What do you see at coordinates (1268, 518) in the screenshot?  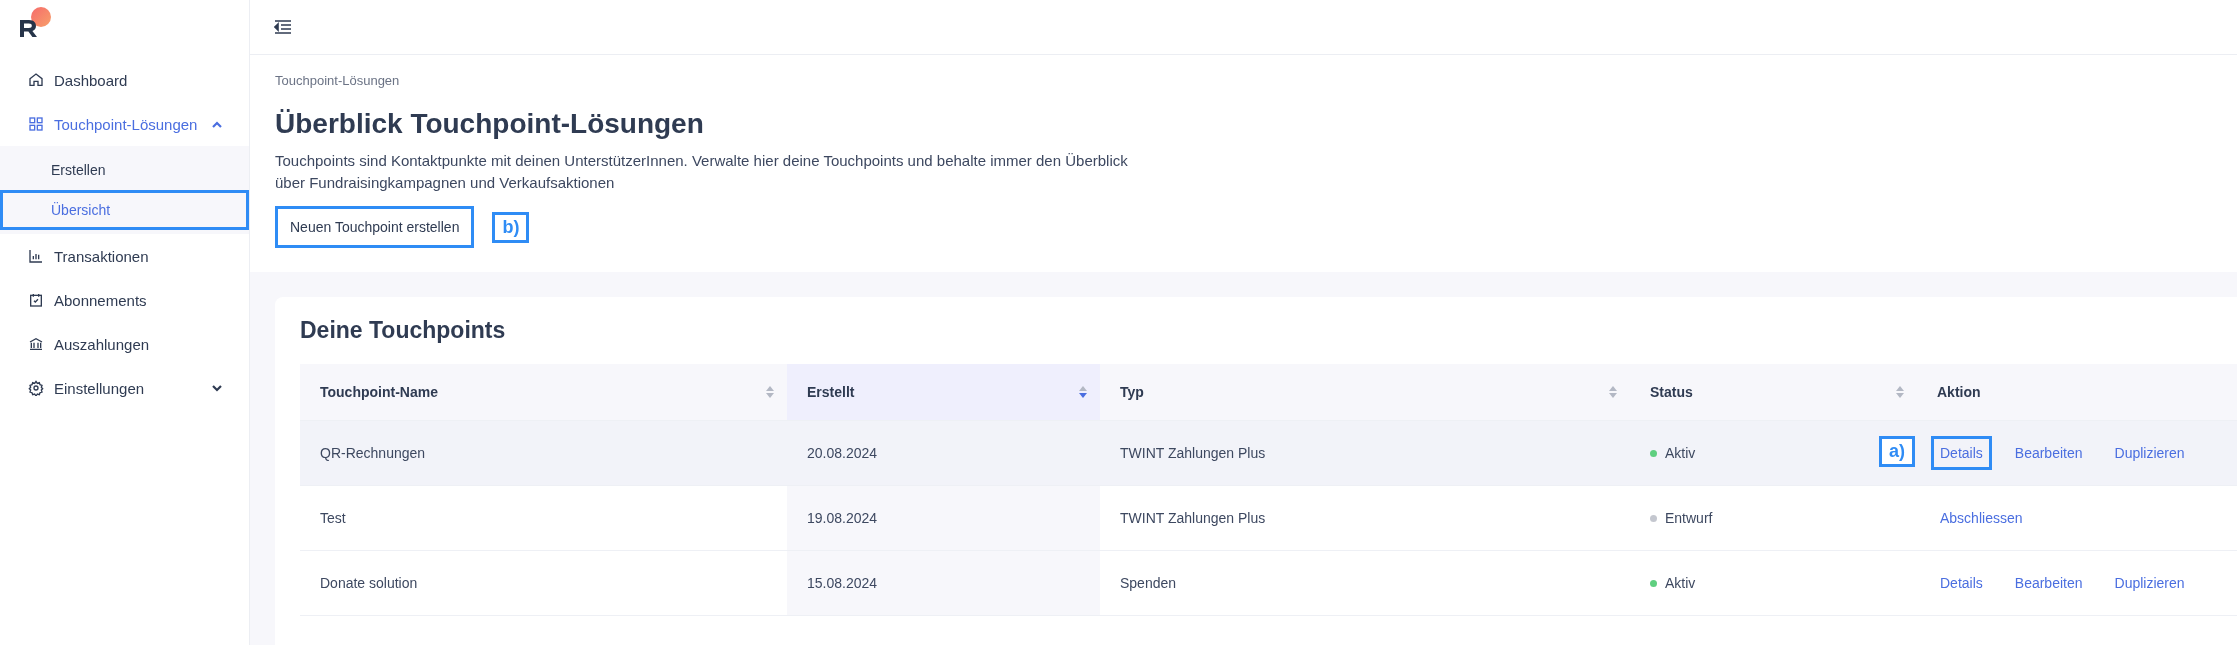 I see `table-row: Test 19.08.2024 TWINT Zahlungen Plus Entwurf Abschliessen` at bounding box center [1268, 518].